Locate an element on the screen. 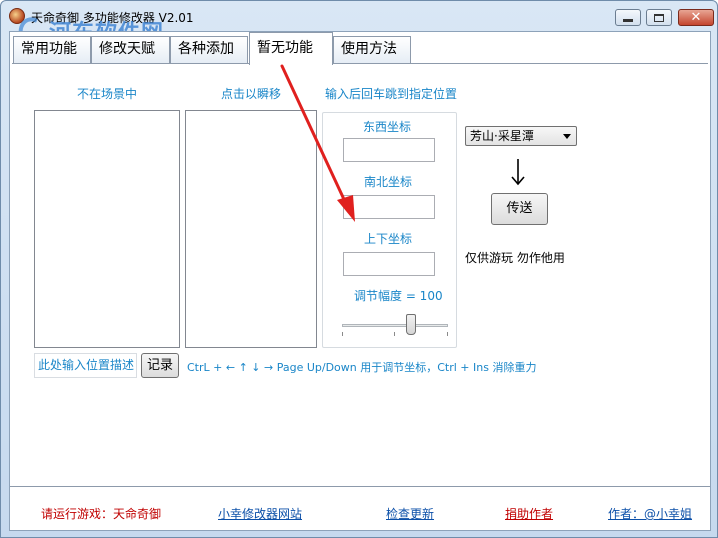 The image size is (718, 538). run-game-status: 请运行游戏：天命奇御 is located at coordinates (101, 514).